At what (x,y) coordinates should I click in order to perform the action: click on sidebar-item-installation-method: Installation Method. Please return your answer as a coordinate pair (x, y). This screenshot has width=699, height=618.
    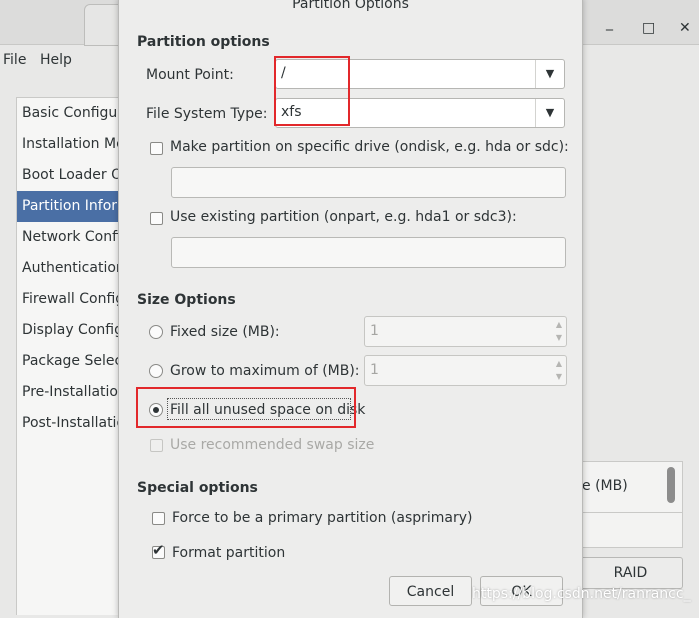
    Looking at the image, I should click on (72, 144).